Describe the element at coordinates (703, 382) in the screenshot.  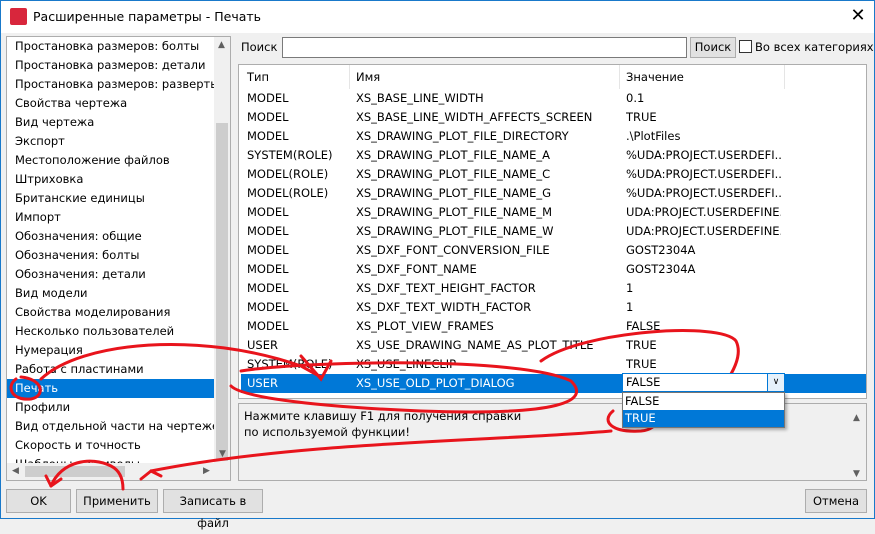
I see `value-dropdown: FALSE` at that location.